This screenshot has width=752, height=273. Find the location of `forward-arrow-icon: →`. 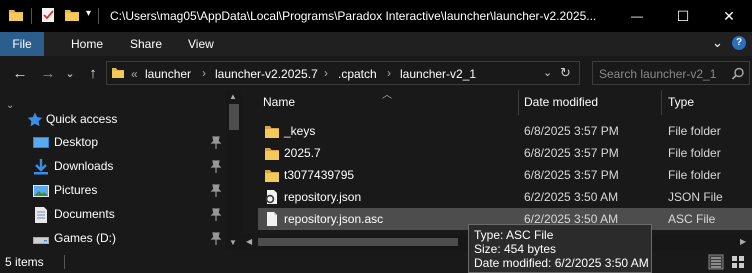

forward-arrow-icon: → is located at coordinates (48, 73).